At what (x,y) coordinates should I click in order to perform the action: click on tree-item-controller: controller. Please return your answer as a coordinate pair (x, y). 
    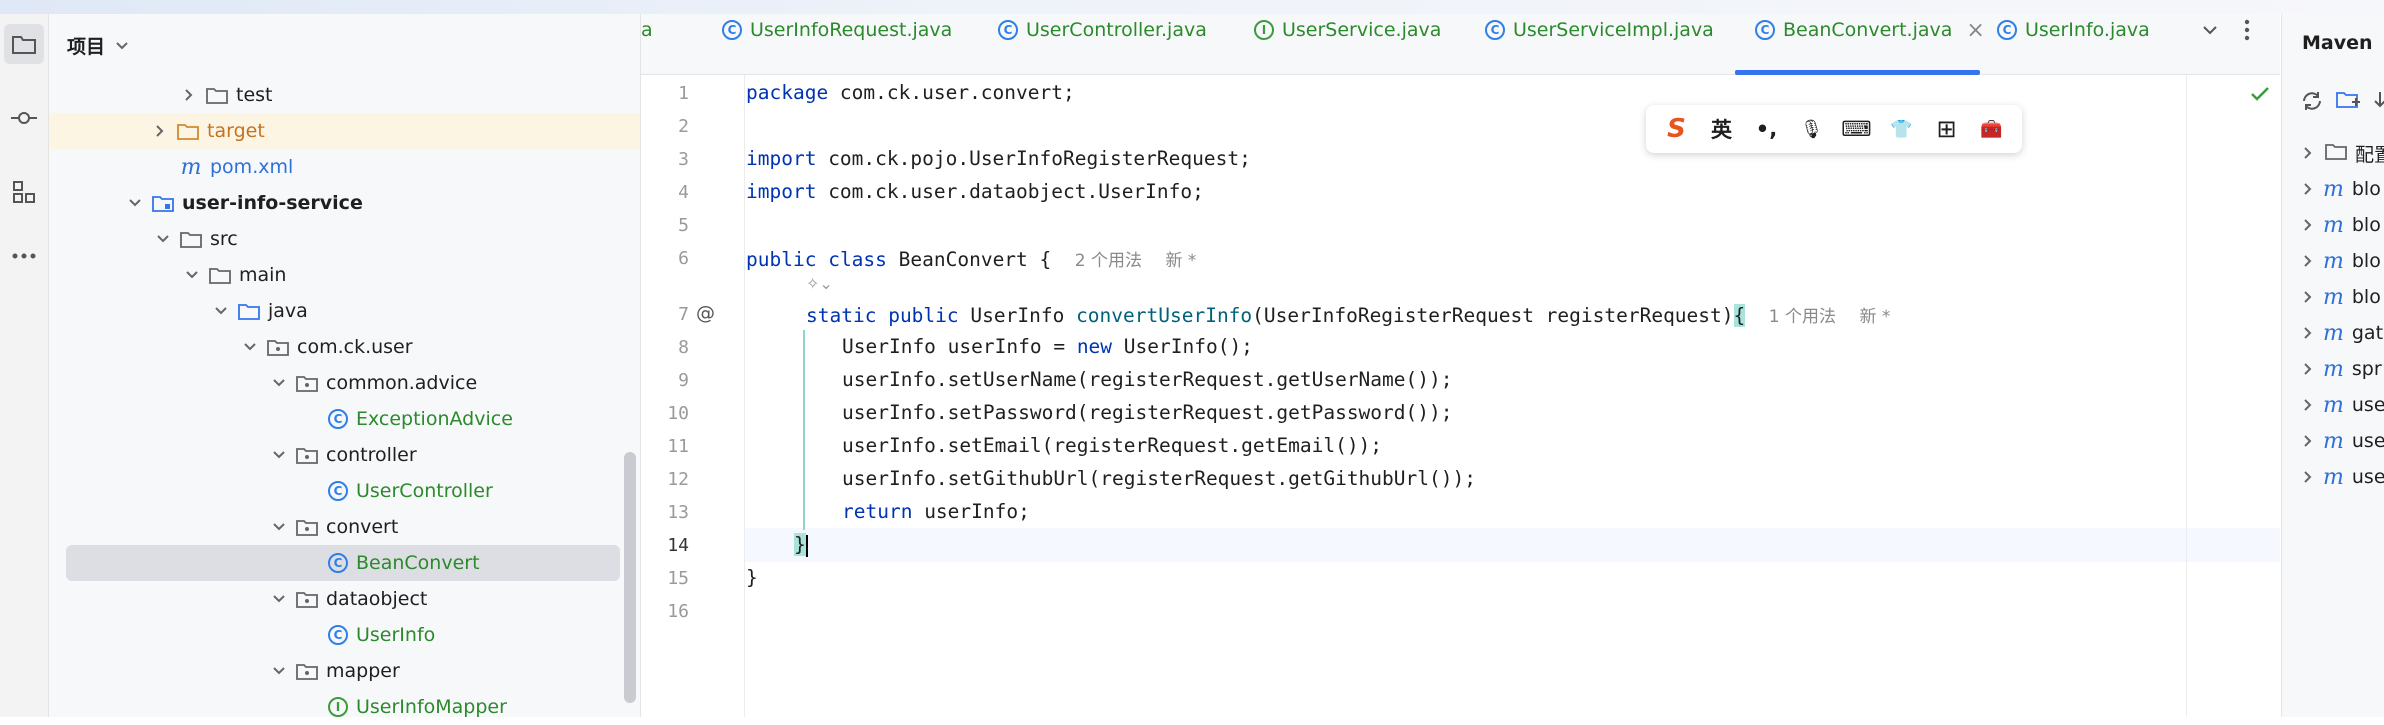
    Looking at the image, I should click on (445, 455).